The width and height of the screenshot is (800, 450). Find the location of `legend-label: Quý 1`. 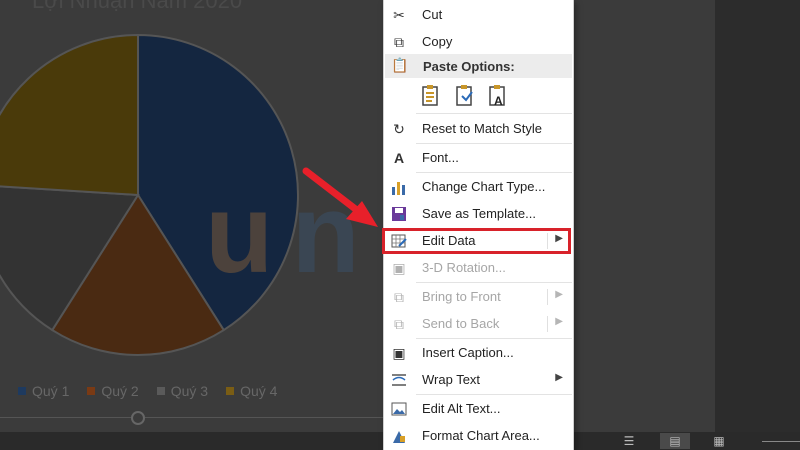

legend-label: Quý 1 is located at coordinates (51, 391).